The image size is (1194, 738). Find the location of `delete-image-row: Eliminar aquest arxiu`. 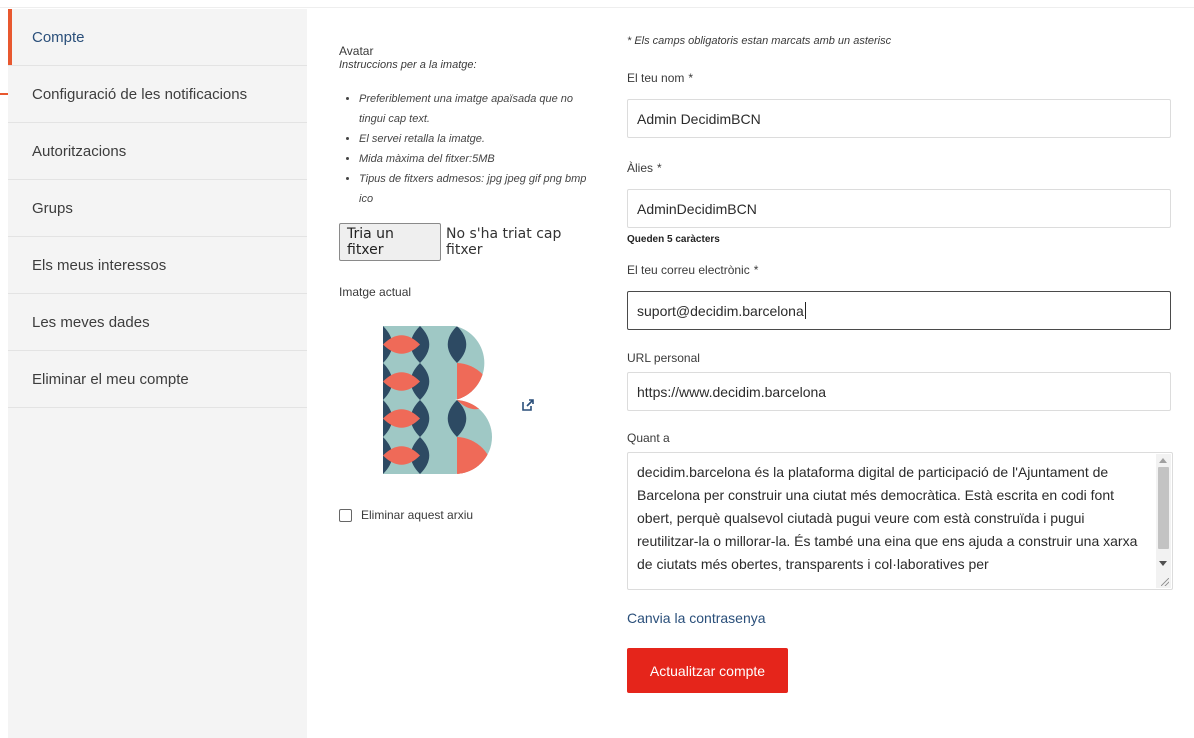

delete-image-row: Eliminar aquest arxiu is located at coordinates (406, 515).